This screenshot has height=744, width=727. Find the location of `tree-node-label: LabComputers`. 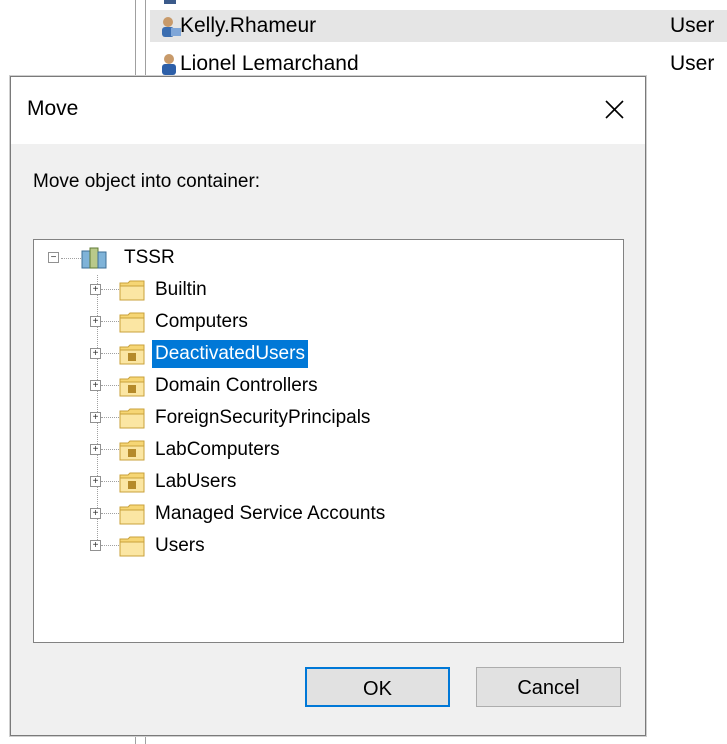

tree-node-label: LabComputers is located at coordinates (217, 449).